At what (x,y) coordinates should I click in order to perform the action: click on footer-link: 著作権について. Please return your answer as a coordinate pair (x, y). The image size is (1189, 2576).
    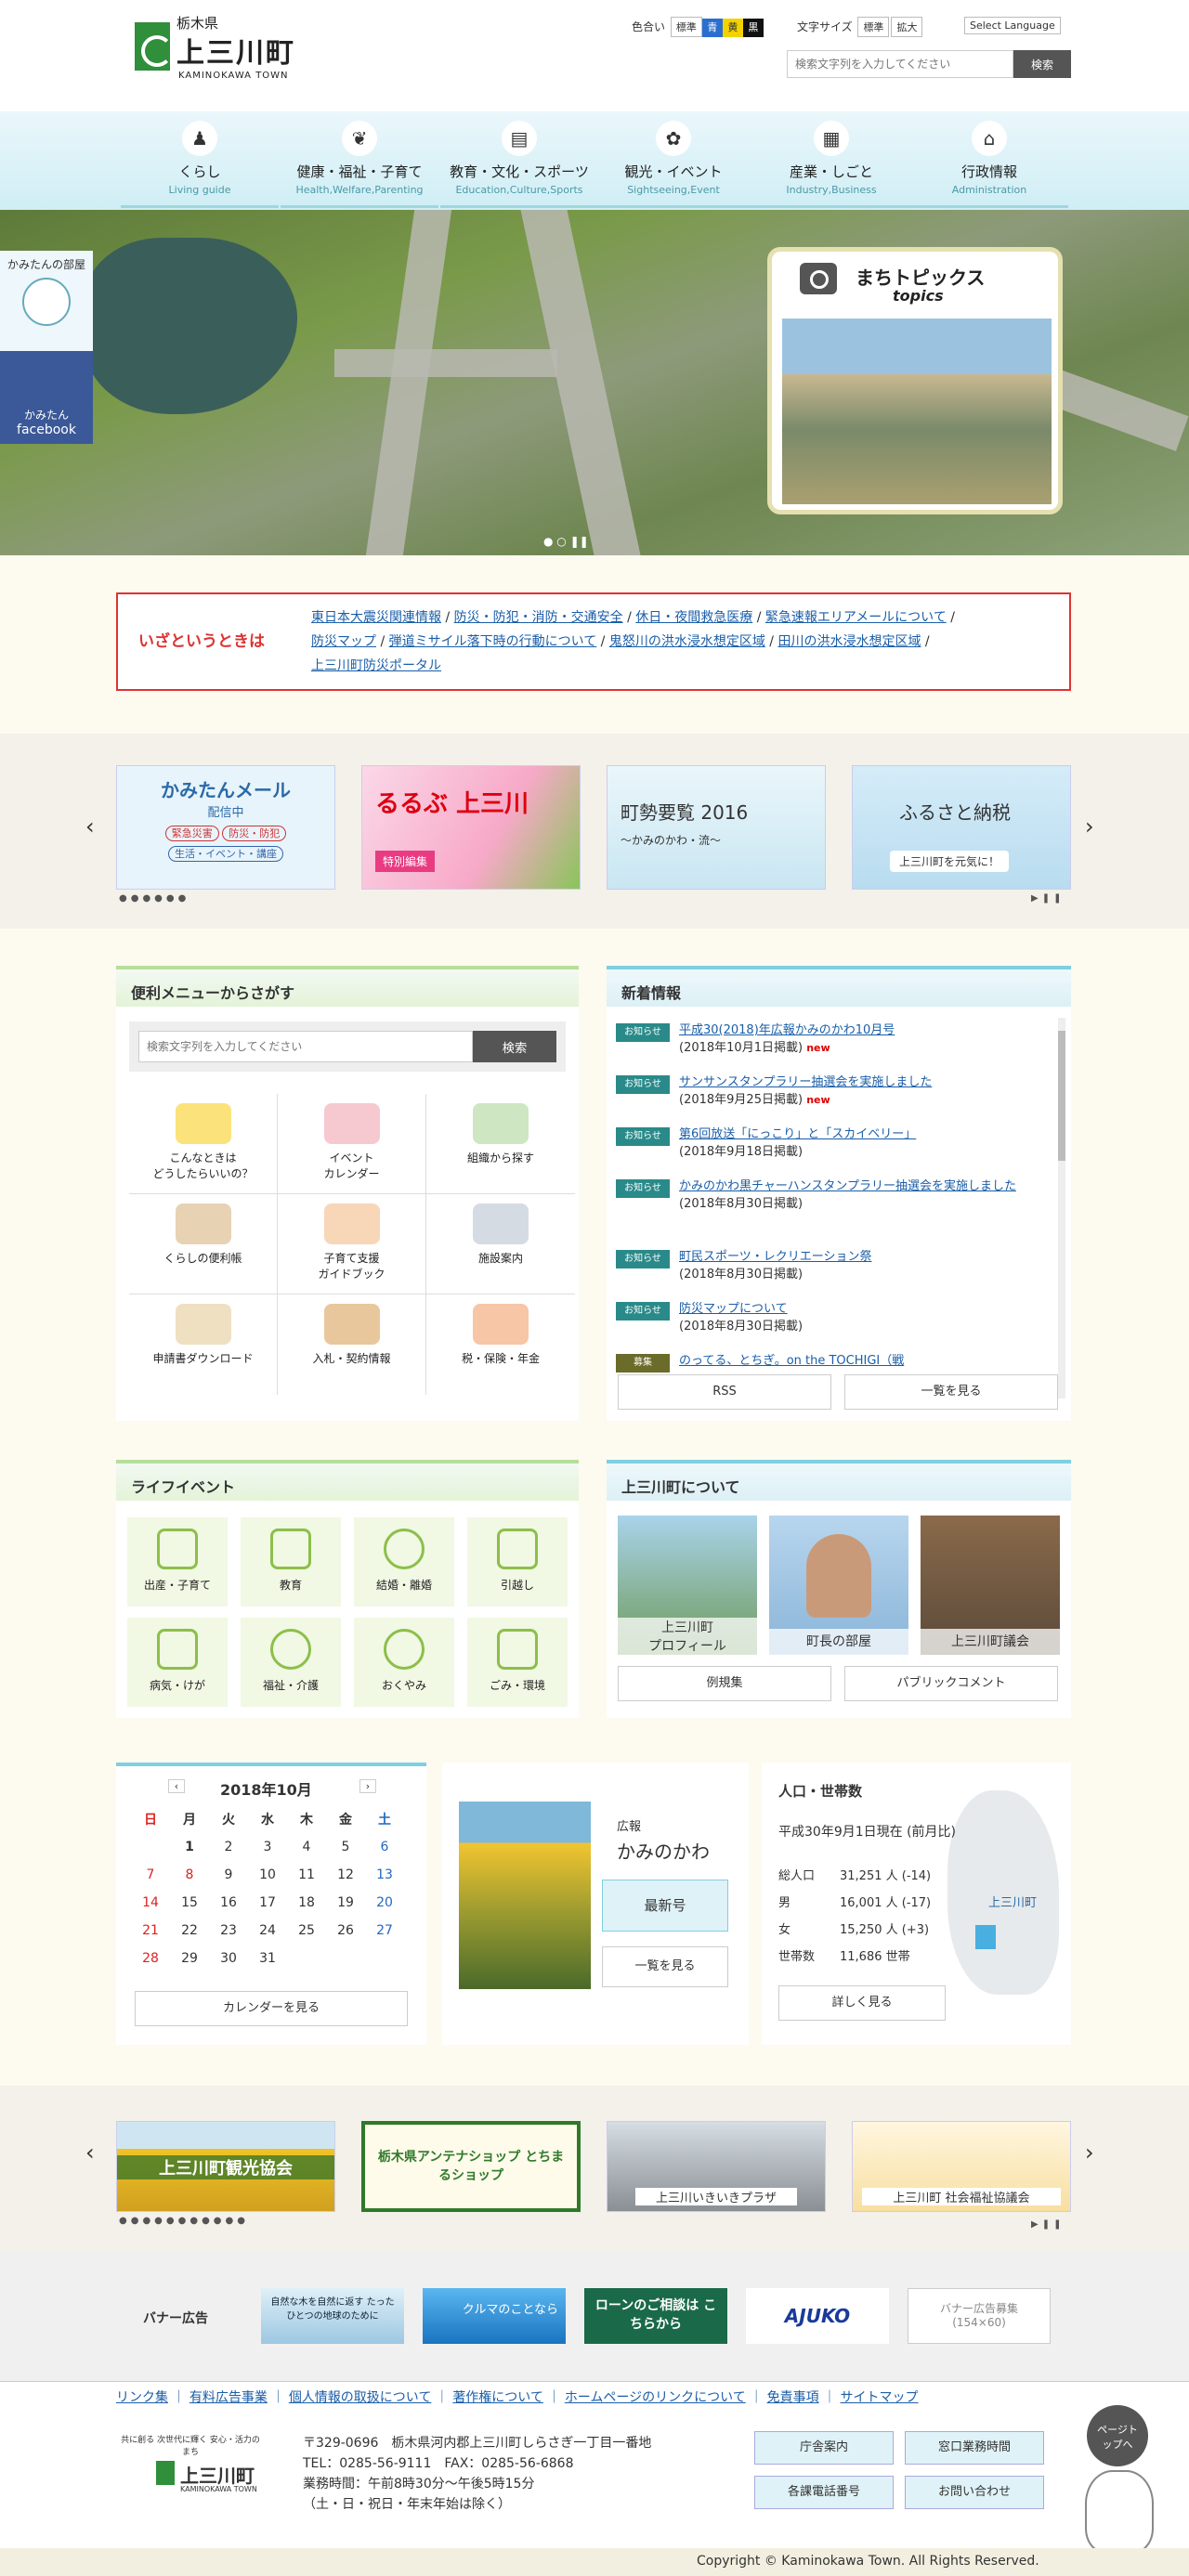
    Looking at the image, I should click on (497, 2397).